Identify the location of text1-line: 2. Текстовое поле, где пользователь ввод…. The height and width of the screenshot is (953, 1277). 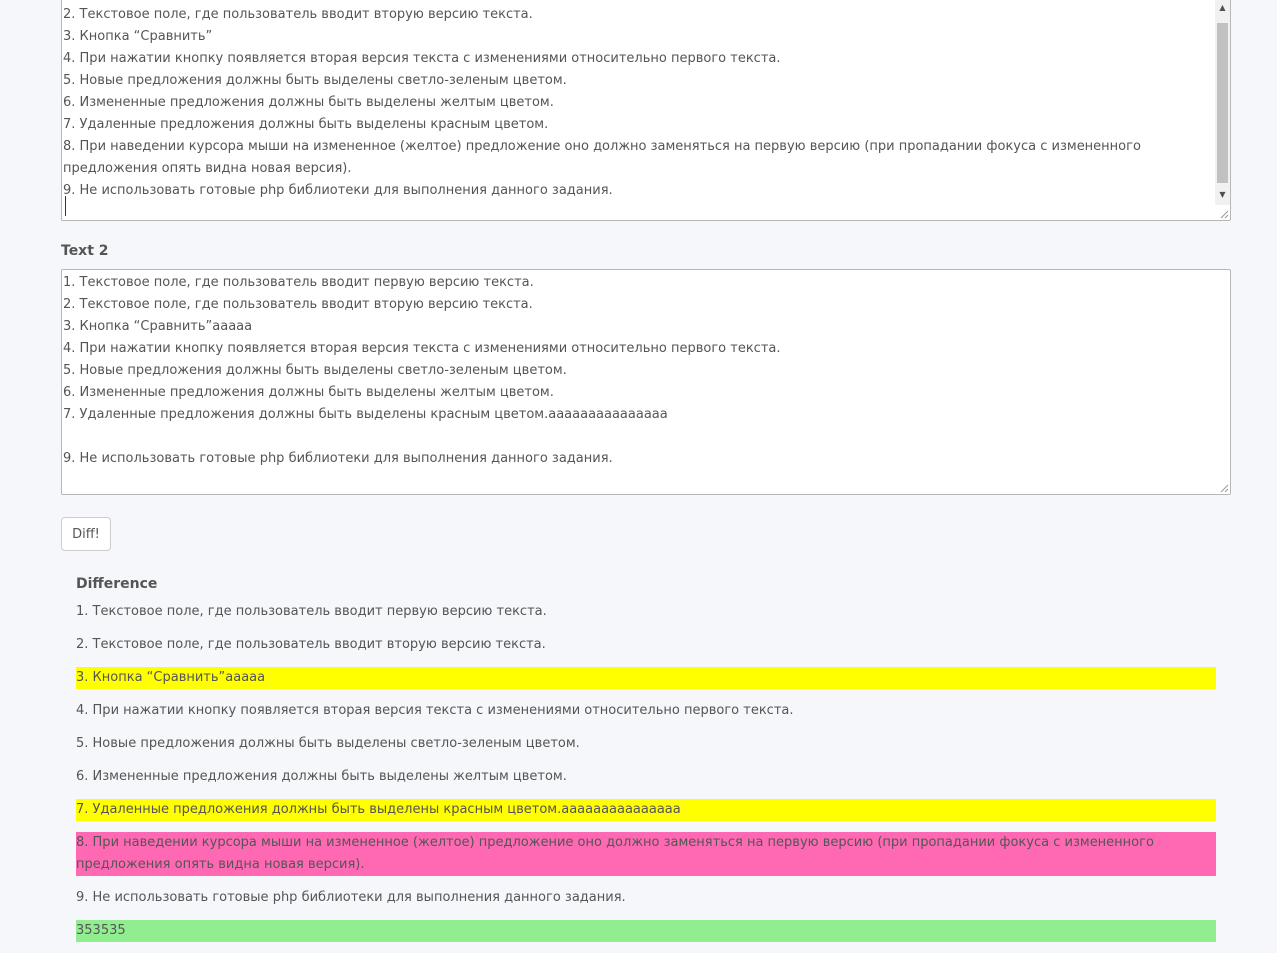
(298, 14).